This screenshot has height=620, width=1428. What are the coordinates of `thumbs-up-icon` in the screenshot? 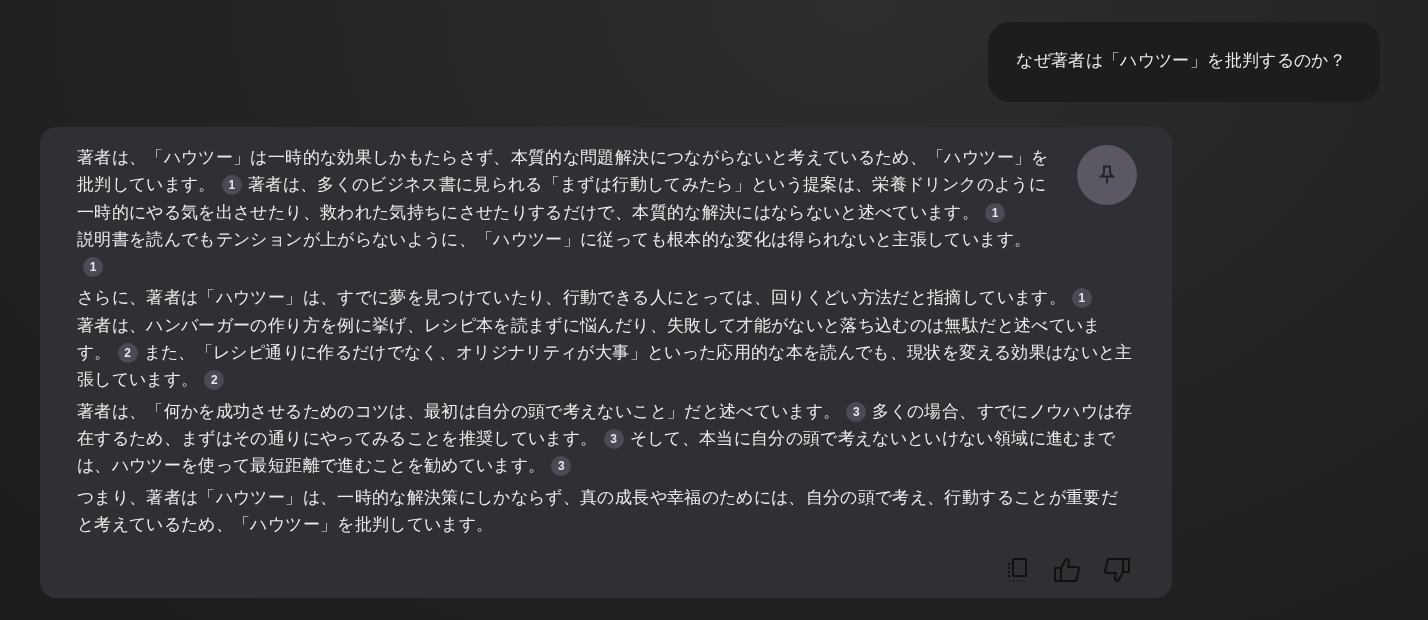 It's located at (1067, 570).